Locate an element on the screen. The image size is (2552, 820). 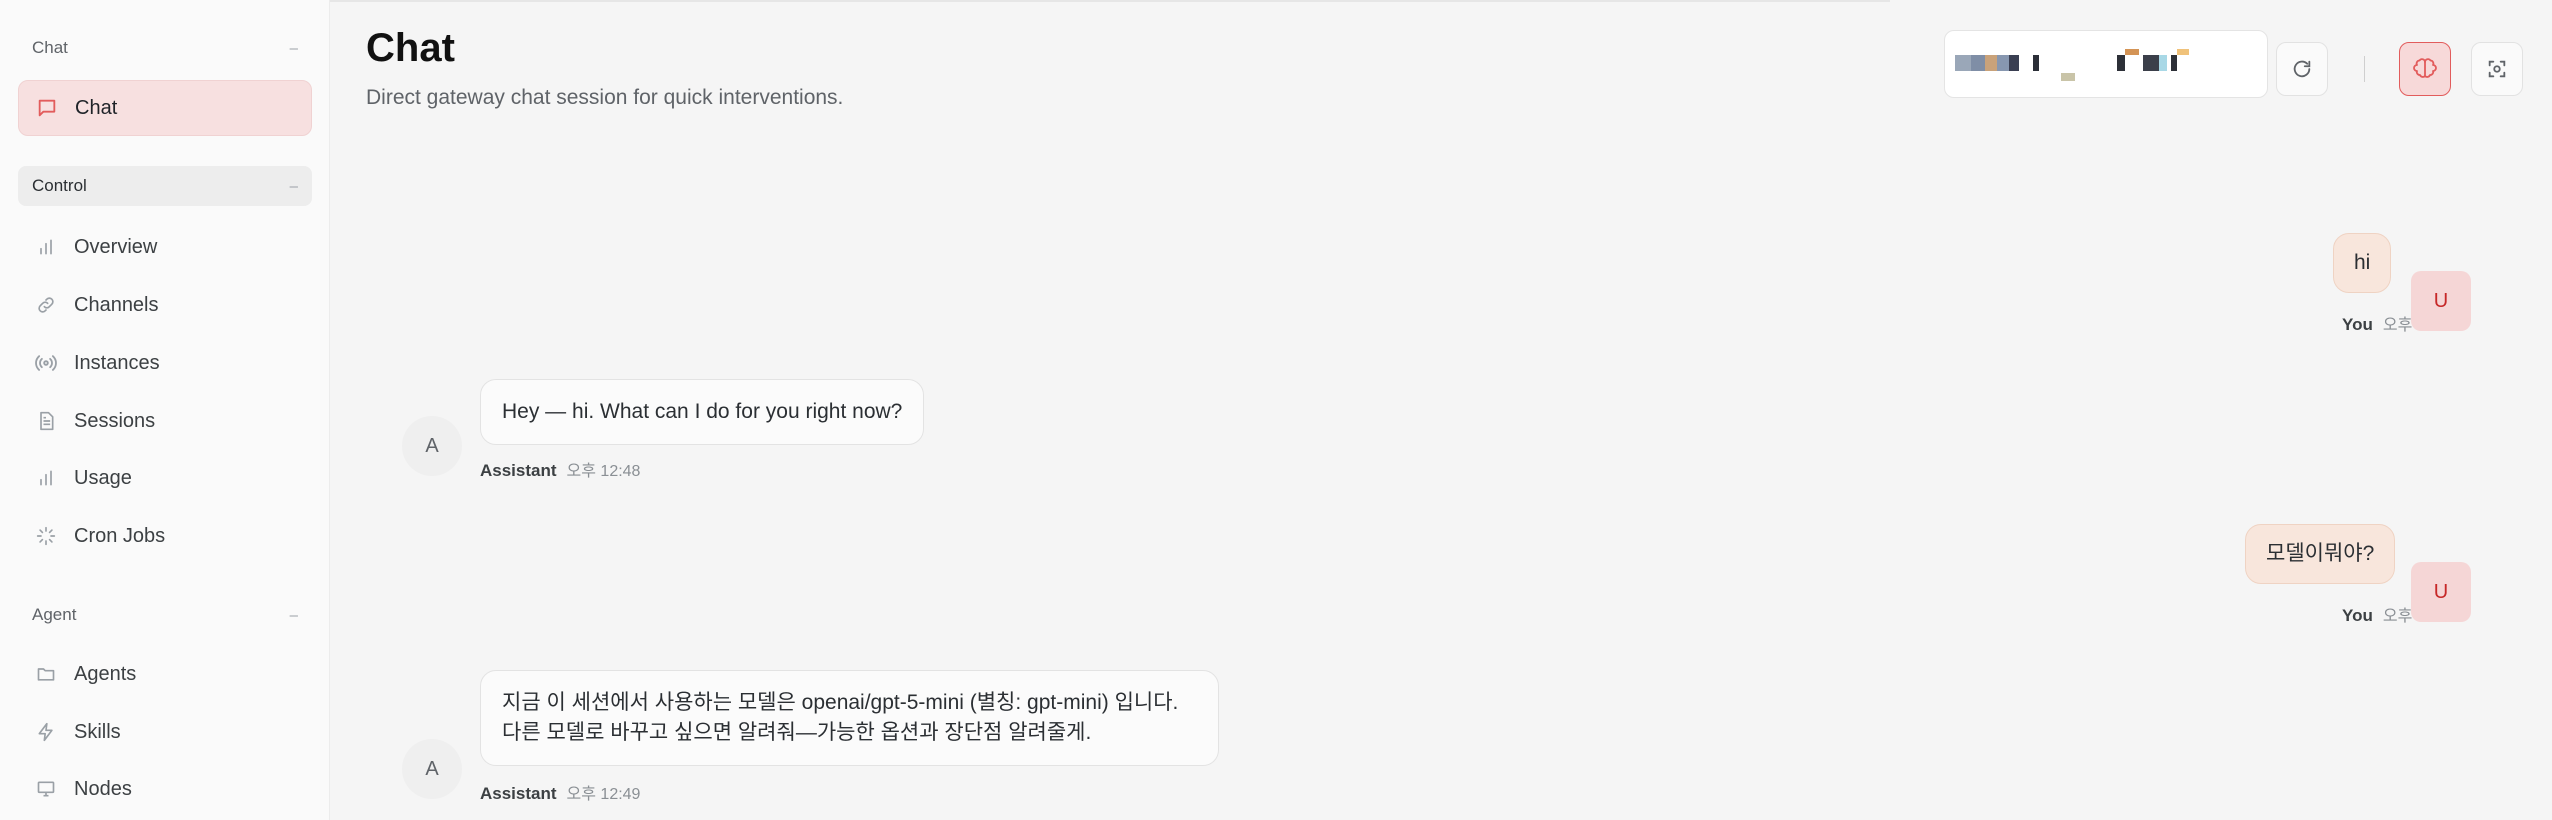
sidebar-item-label: Overview is located at coordinates (116, 246).